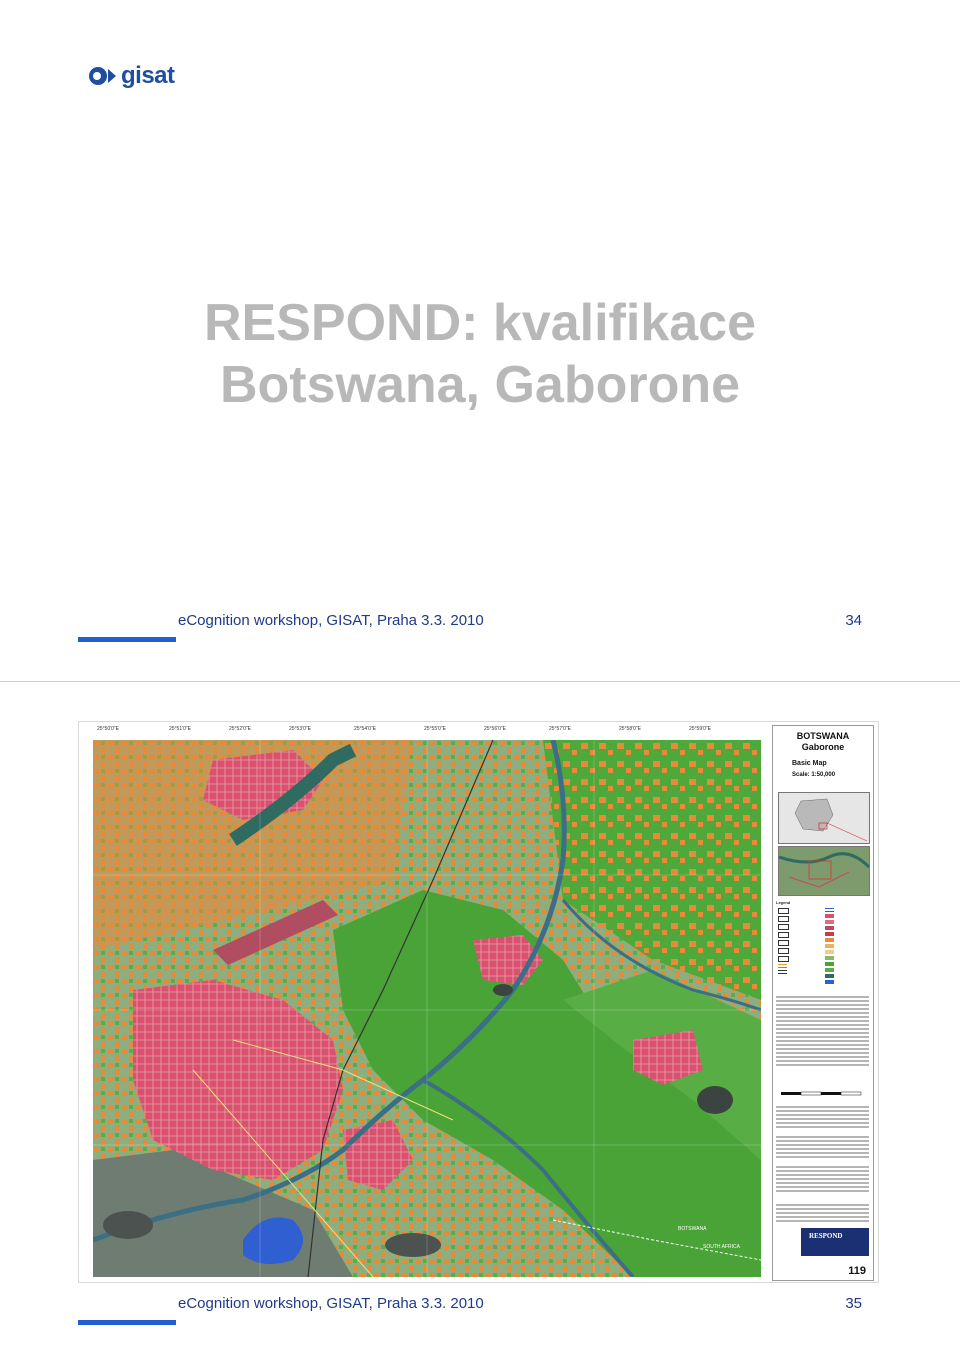 This screenshot has width=960, height=1367. I want to click on gisat-logo: gisat, so click(131, 75).